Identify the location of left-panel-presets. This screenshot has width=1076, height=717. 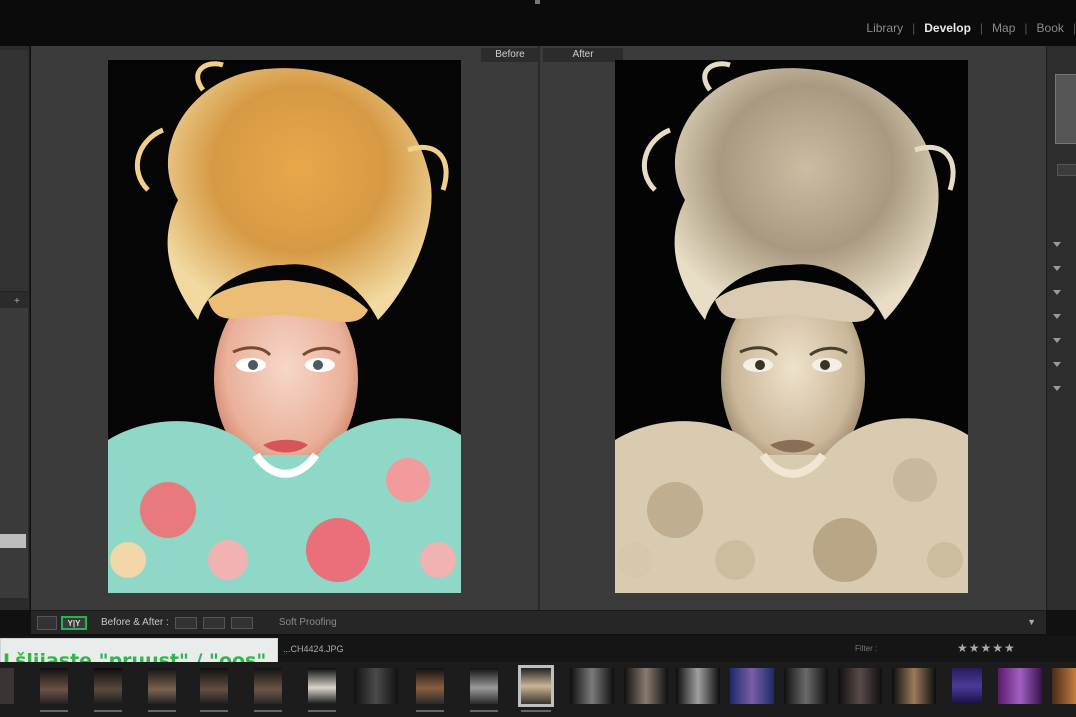
(14, 453).